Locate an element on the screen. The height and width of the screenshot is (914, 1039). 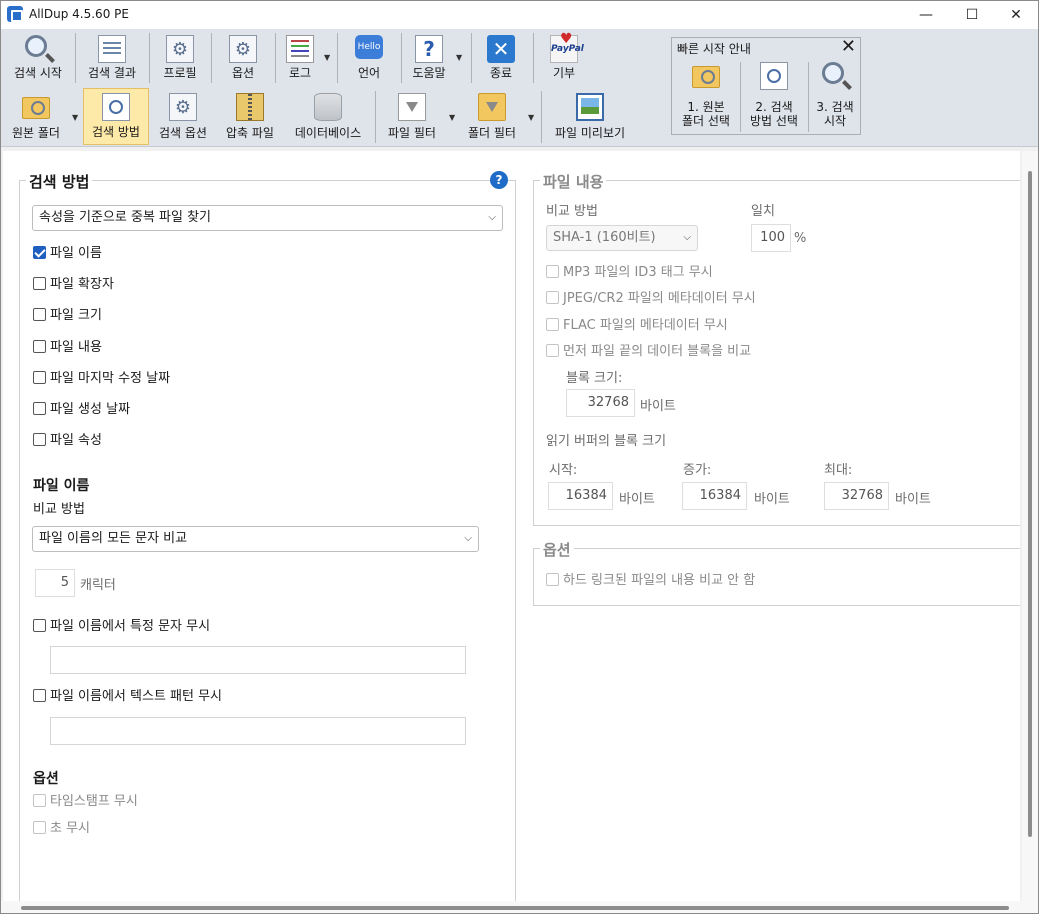
ignore-timestamp-label: 타임스탬프 무시 is located at coordinates (94, 801).